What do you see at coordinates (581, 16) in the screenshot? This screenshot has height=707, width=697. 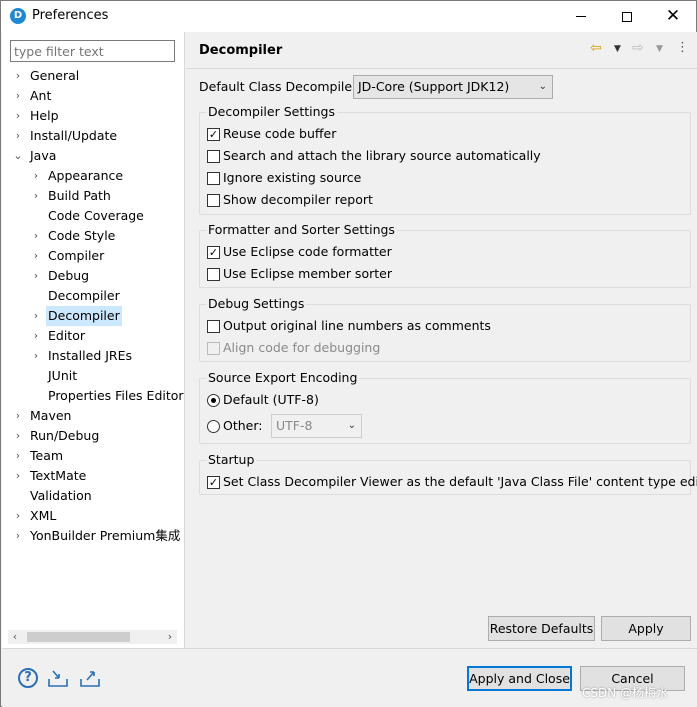 I see `minimize-button` at bounding box center [581, 16].